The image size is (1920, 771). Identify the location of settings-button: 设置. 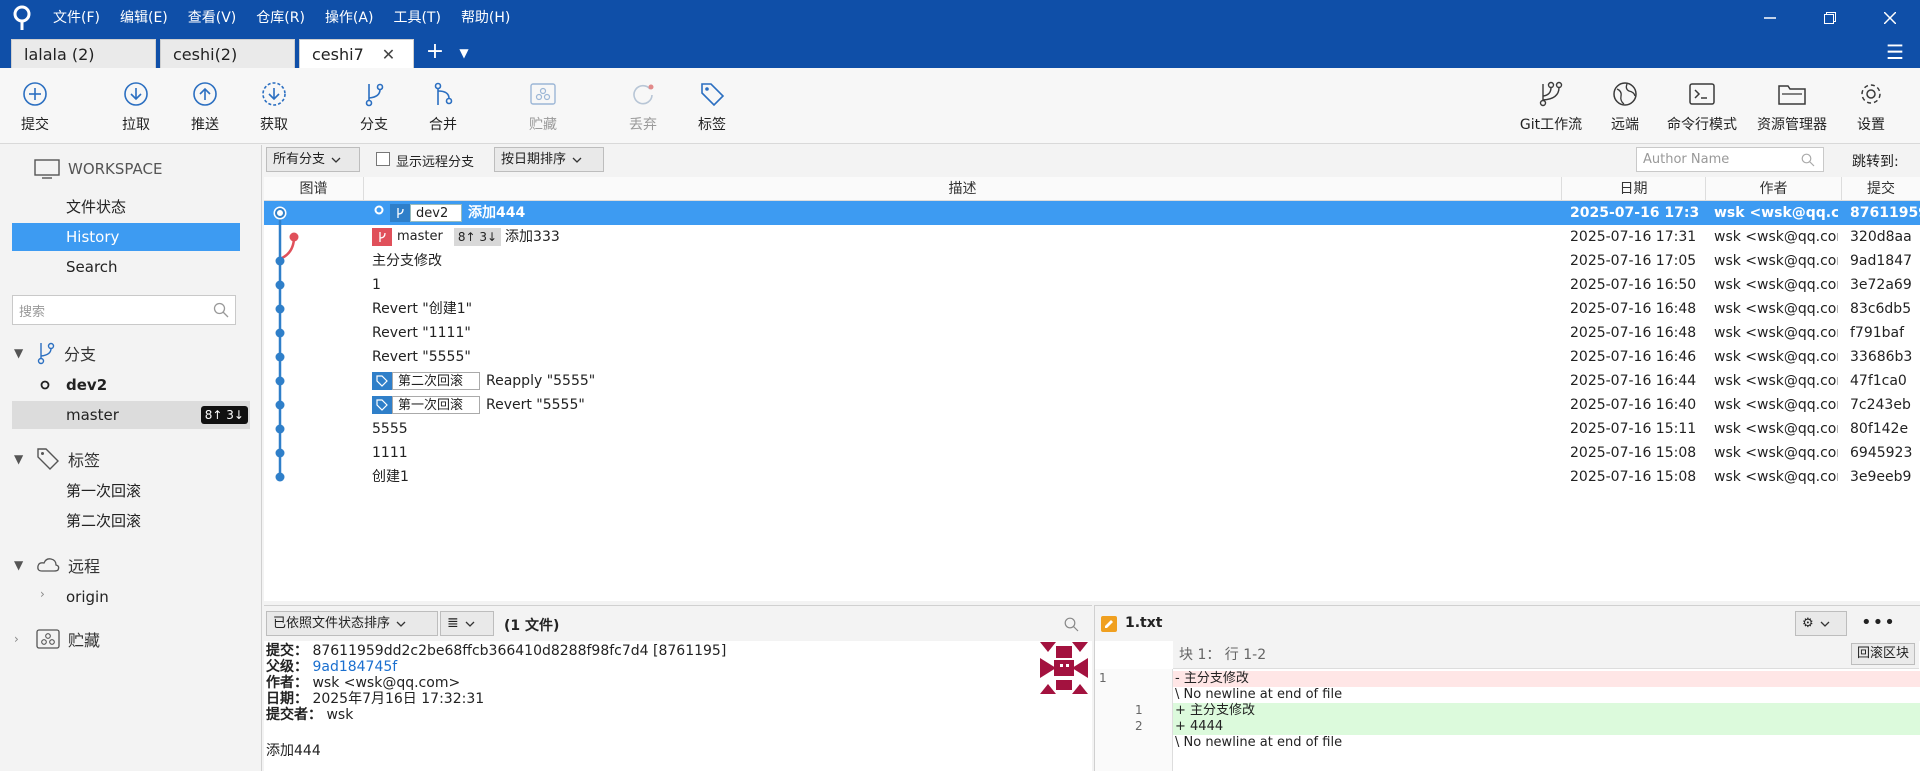
(1871, 106).